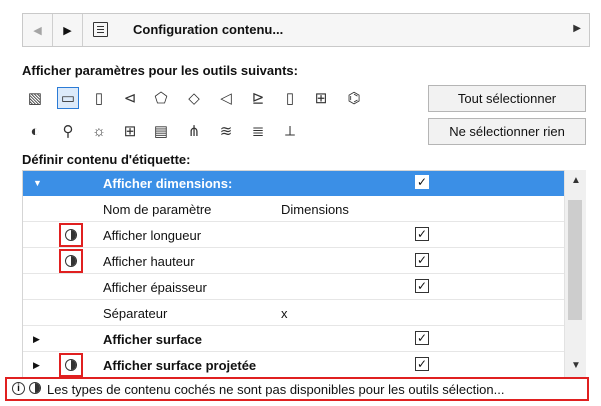 The image size is (601, 406). Describe the element at coordinates (100, 29) in the screenshot. I see `list-icon` at that location.